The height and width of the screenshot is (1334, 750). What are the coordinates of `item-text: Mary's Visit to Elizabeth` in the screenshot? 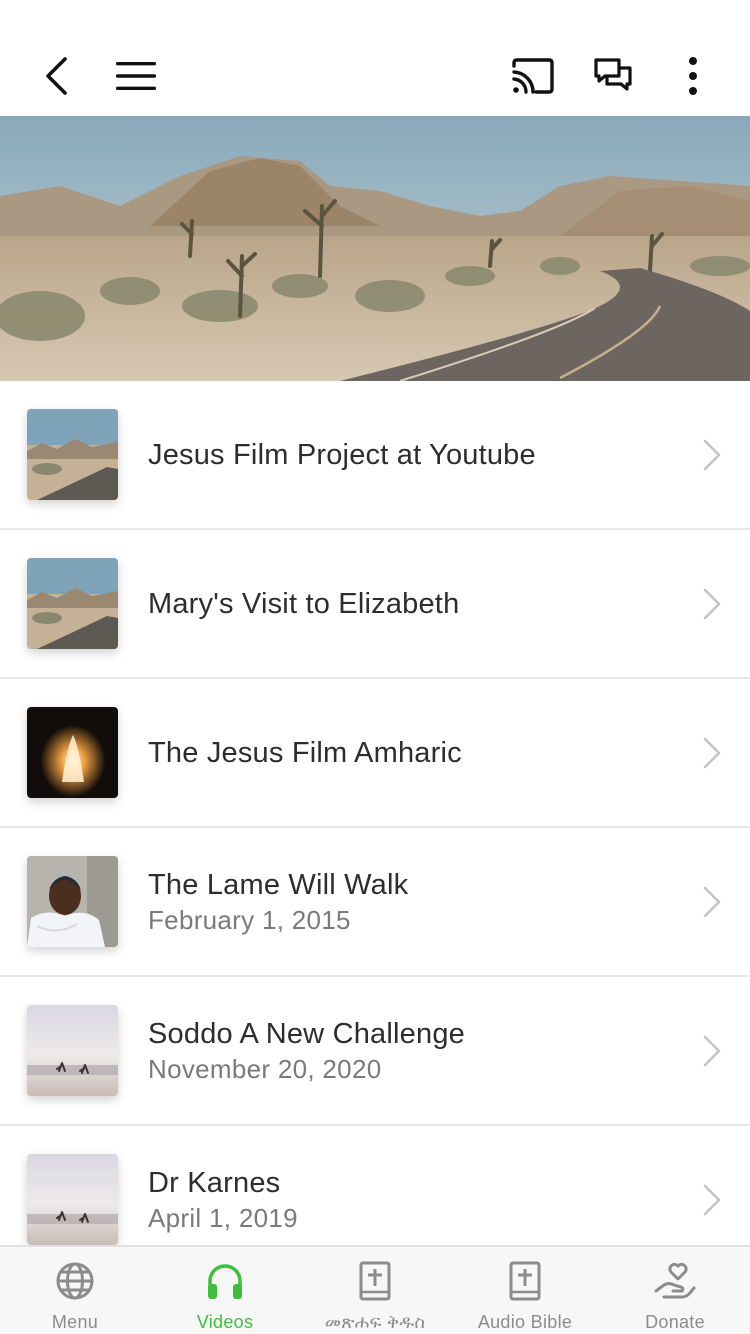 It's located at (408, 603).